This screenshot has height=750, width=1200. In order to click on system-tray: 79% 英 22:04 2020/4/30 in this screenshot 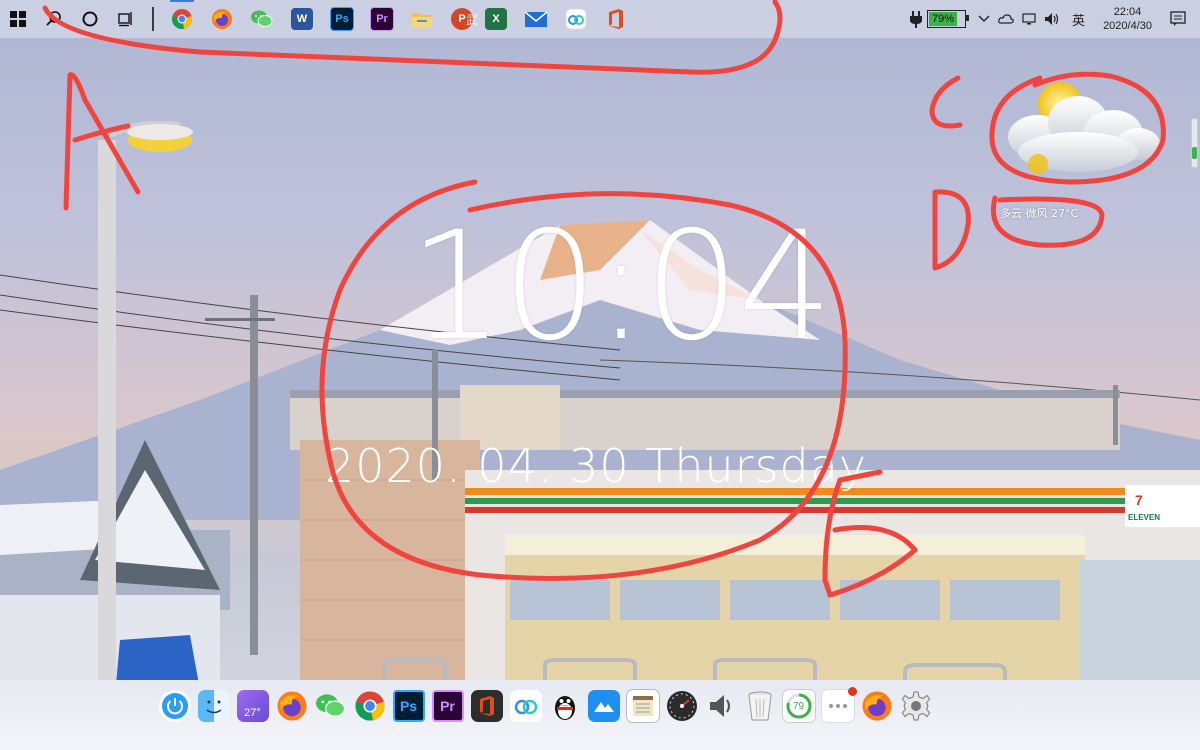, I will do `click(1054, 19)`.